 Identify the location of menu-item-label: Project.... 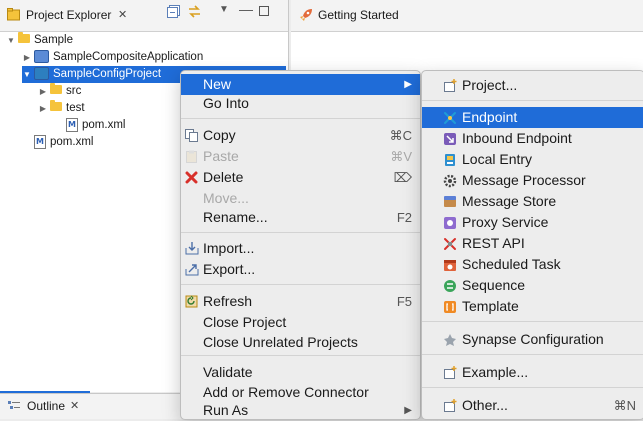
(490, 85).